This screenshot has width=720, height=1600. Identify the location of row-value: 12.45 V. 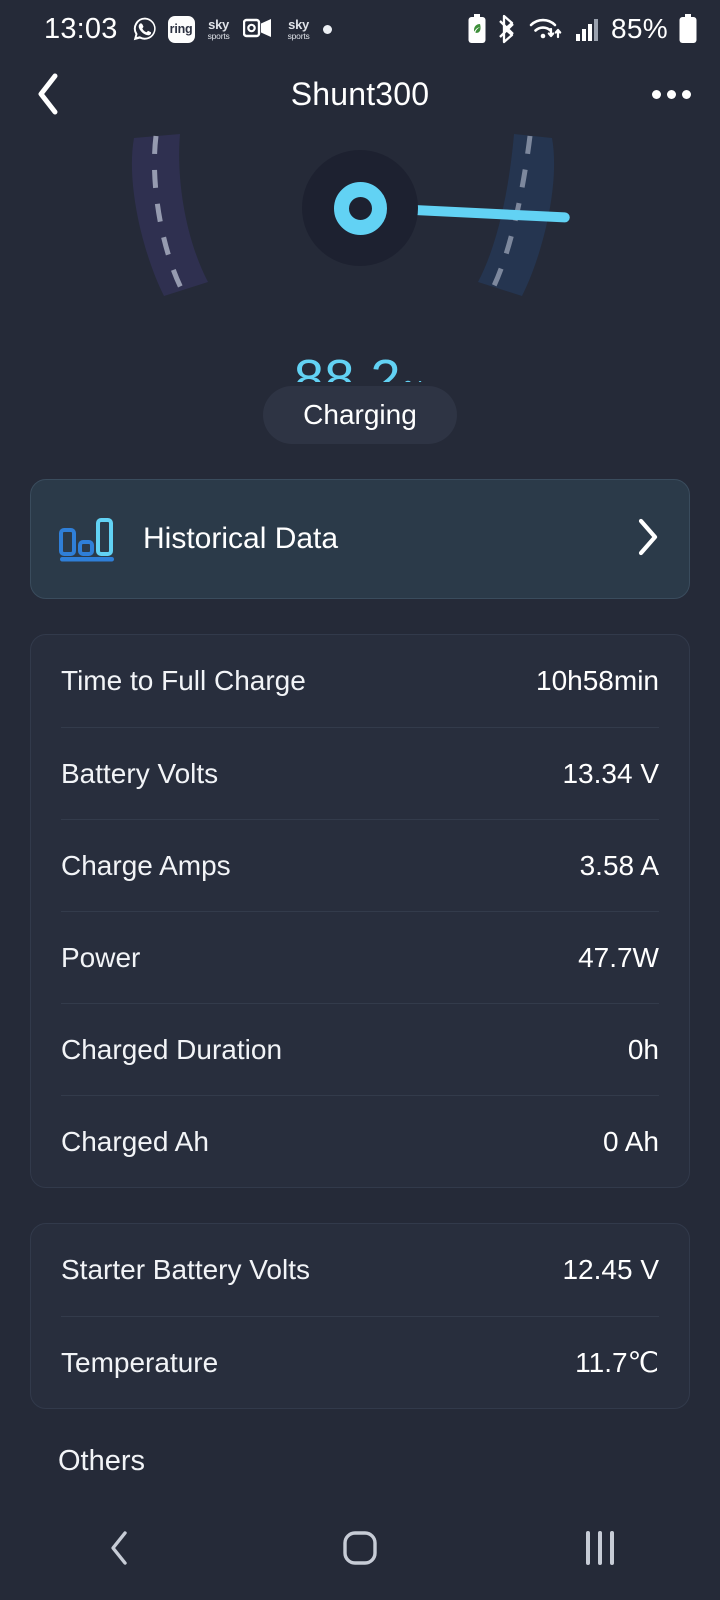
(610, 1269).